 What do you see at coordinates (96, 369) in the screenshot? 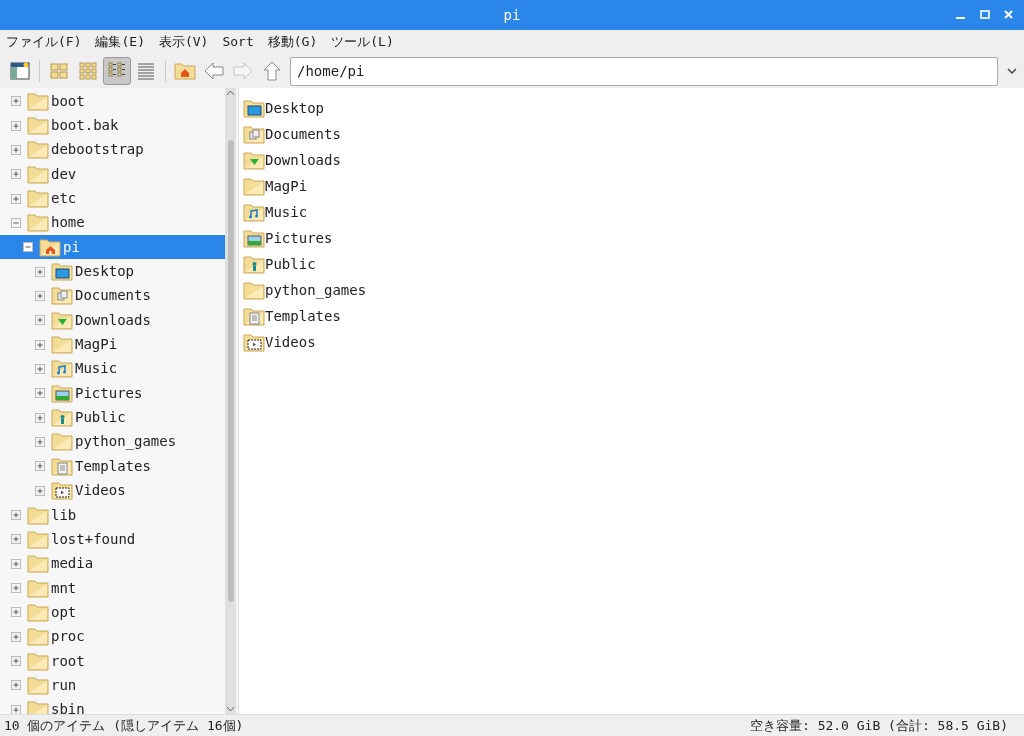
I see `tree-item: Music` at bounding box center [96, 369].